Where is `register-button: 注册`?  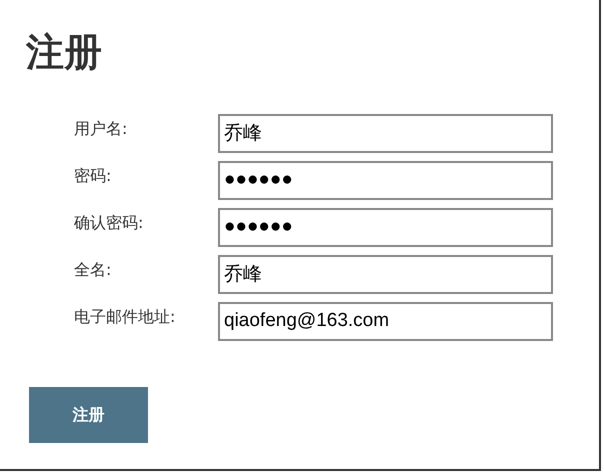
register-button: 注册 is located at coordinates (88, 414).